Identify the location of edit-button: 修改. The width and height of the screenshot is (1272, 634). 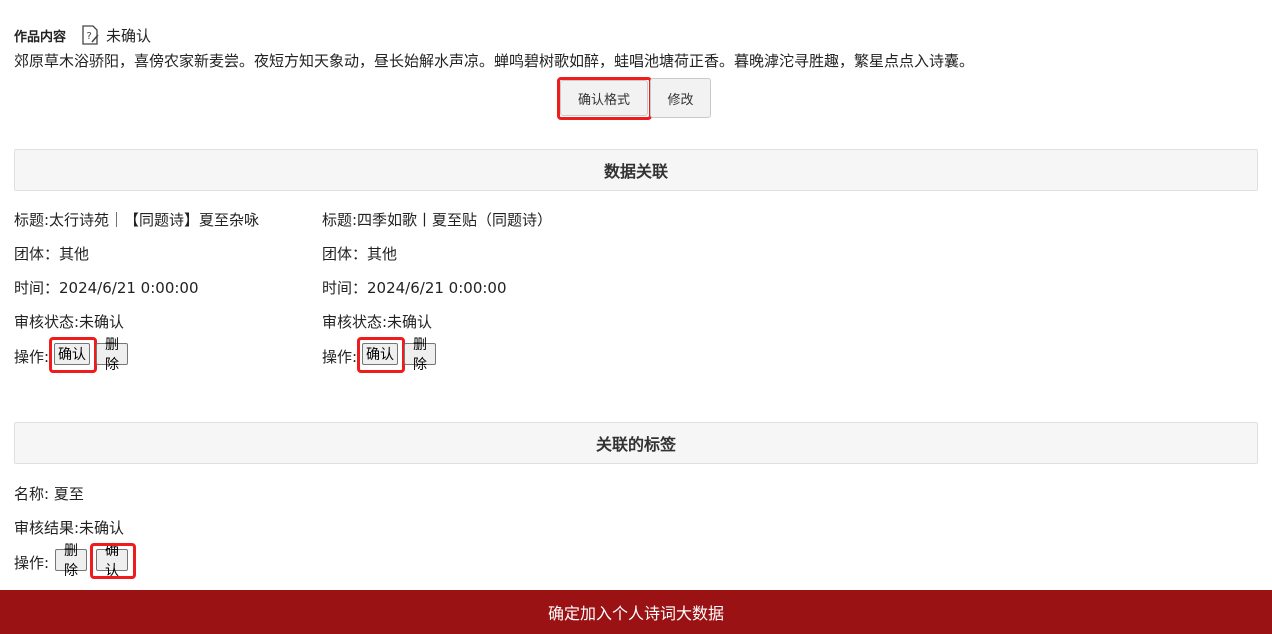
(680, 98).